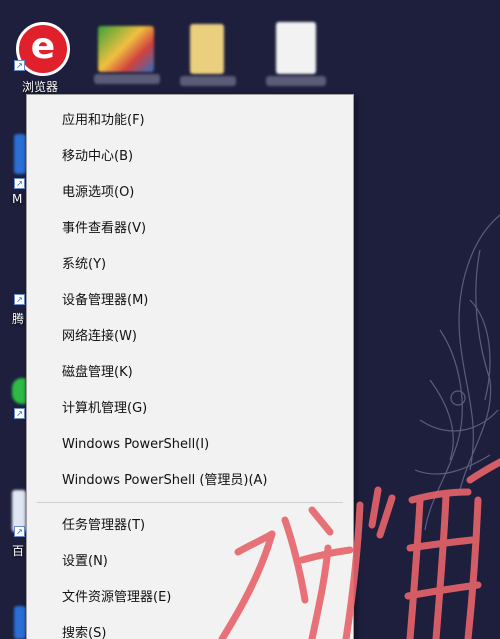 This screenshot has height=639, width=500. I want to click on menu-item-disk-management: 磁盘管理(K), so click(190, 373).